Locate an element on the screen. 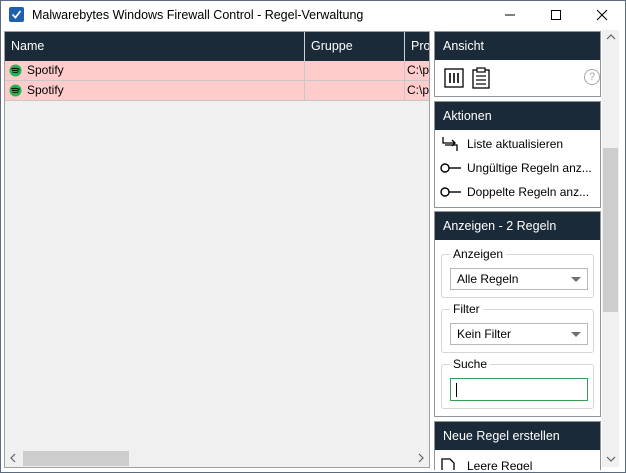  search-input is located at coordinates (519, 389).